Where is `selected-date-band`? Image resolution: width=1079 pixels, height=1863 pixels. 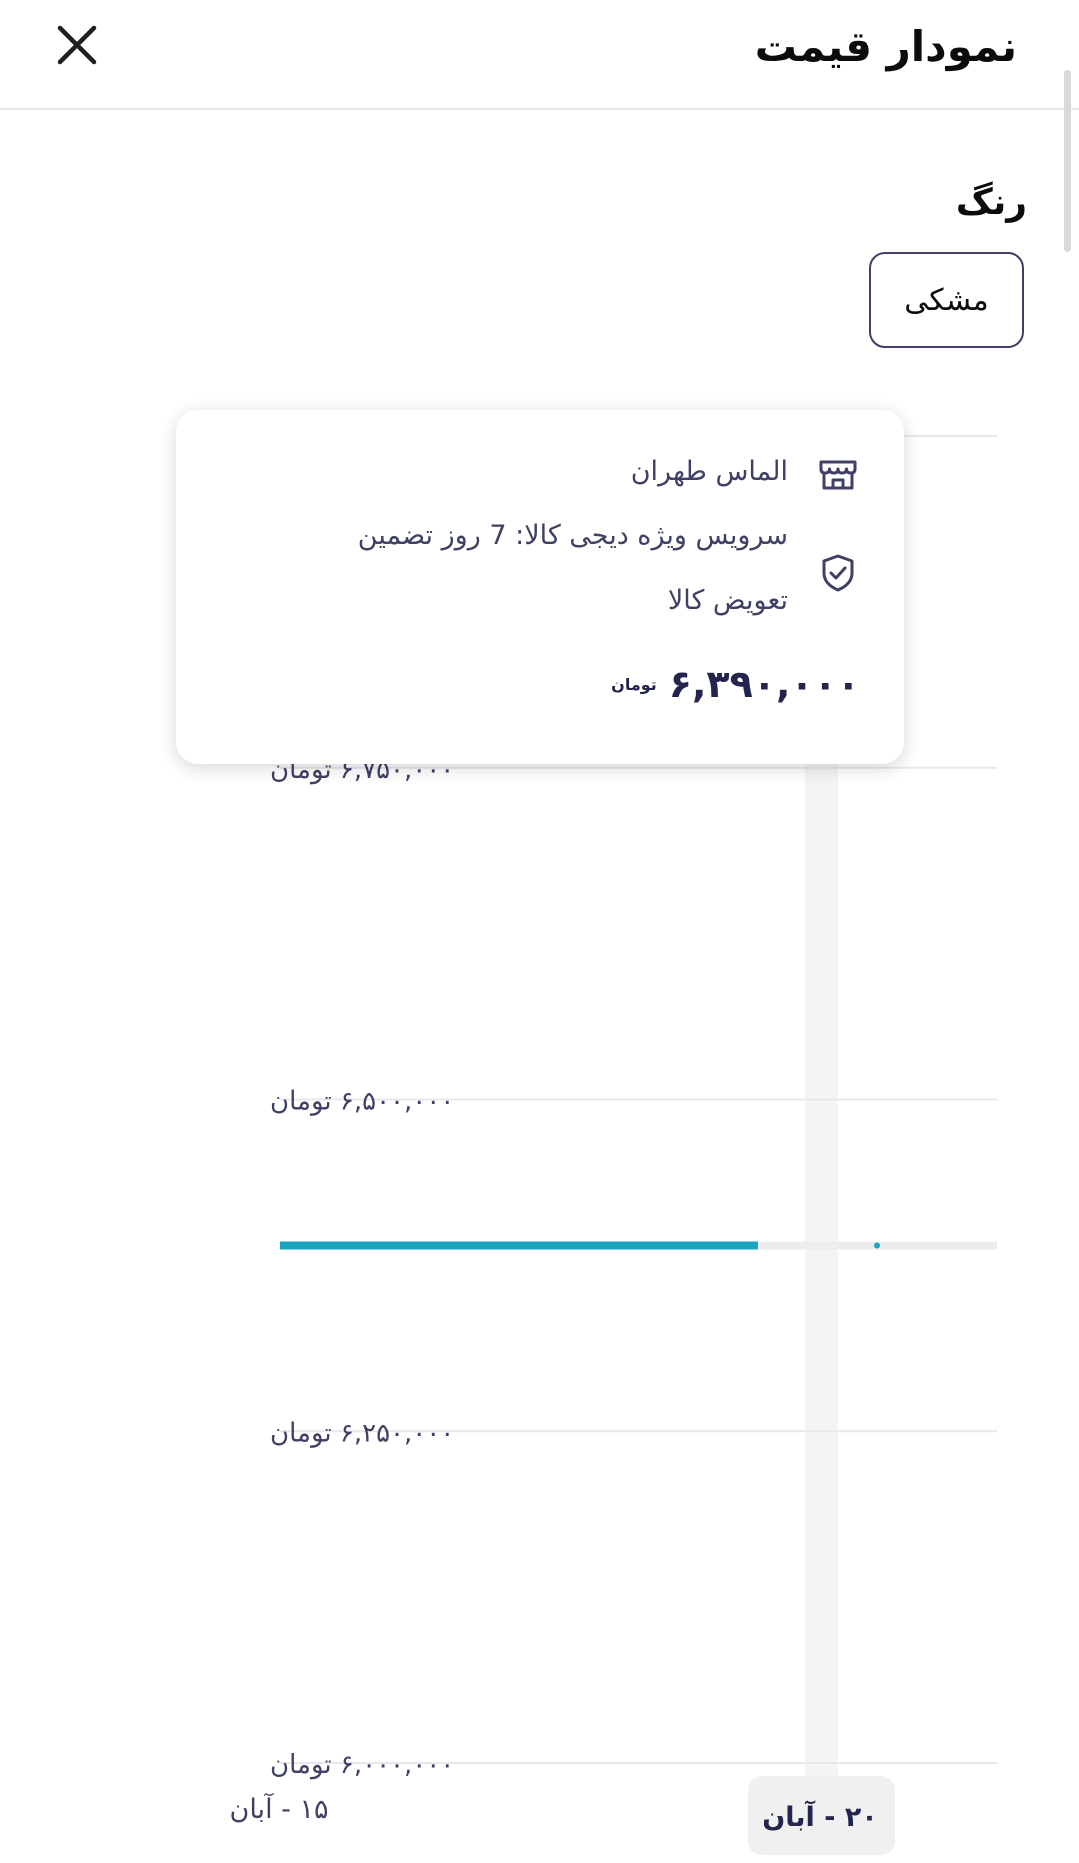 selected-date-band is located at coordinates (821, 1272).